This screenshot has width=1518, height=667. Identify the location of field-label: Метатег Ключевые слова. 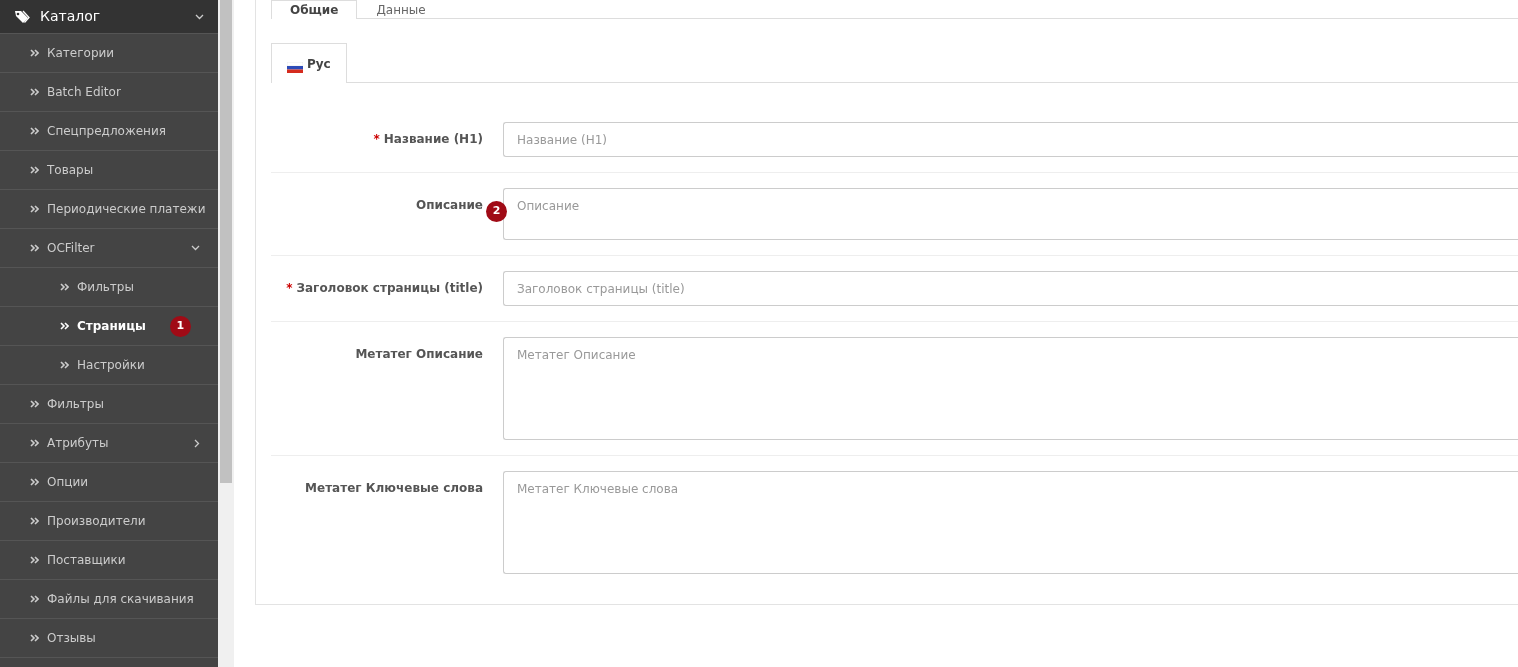
(394, 488).